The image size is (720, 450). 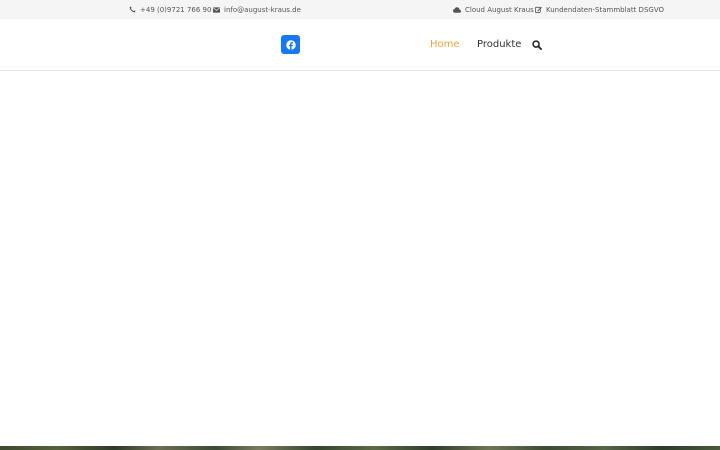 What do you see at coordinates (499, 44) in the screenshot?
I see `nav-products: Produkte` at bounding box center [499, 44].